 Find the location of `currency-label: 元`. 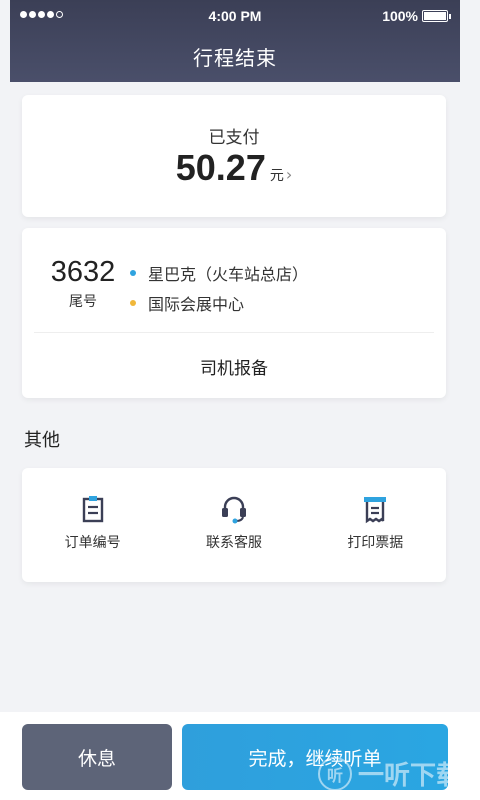

currency-label: 元 is located at coordinates (276, 176).